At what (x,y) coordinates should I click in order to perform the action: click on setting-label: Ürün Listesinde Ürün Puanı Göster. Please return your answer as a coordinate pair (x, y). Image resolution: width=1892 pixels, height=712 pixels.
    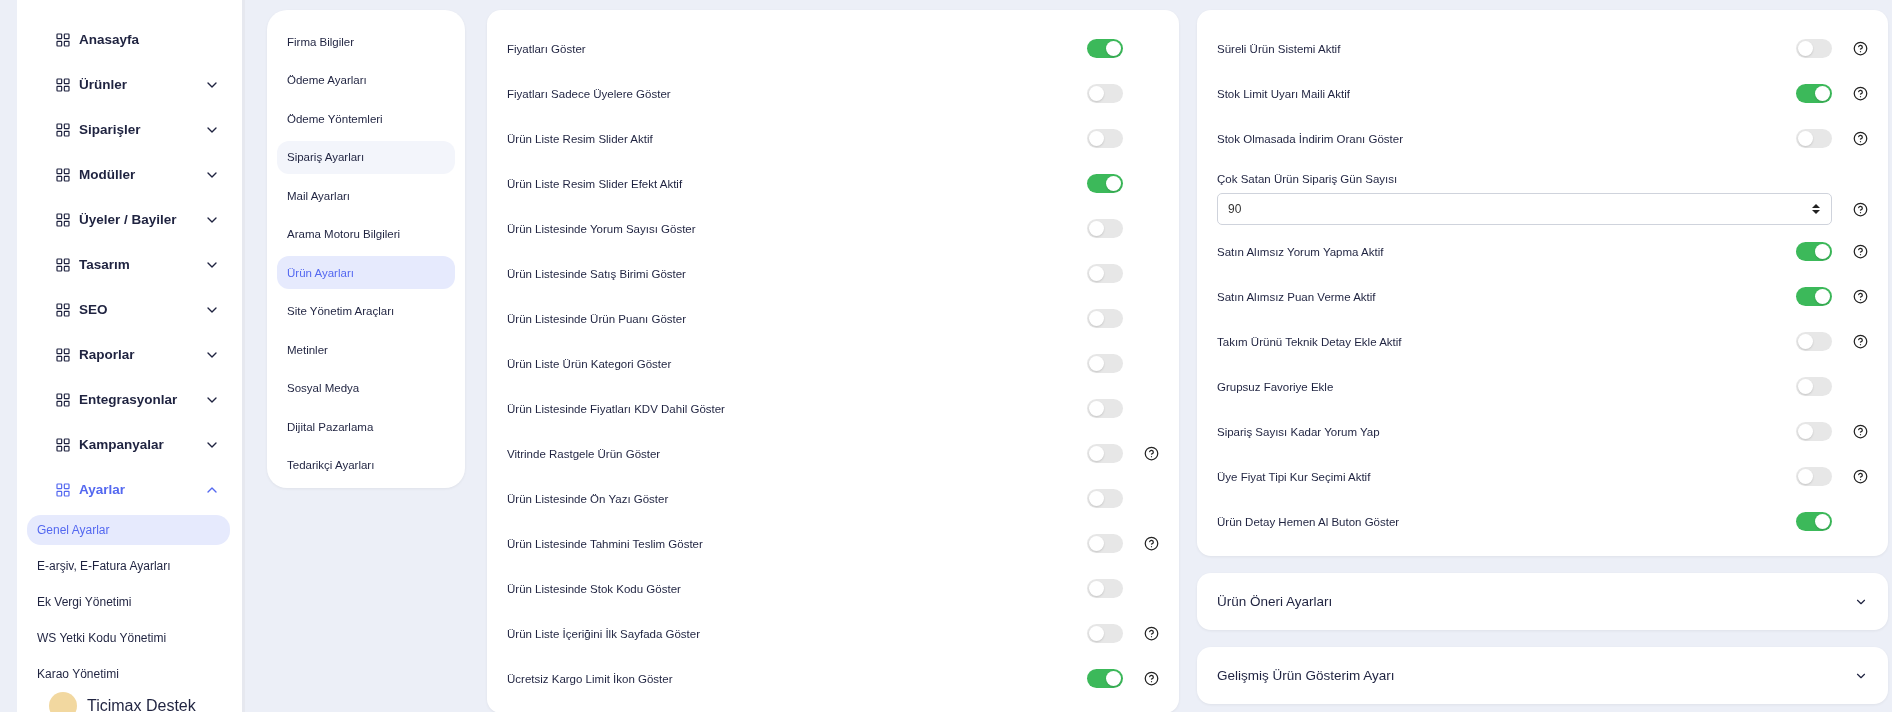
    Looking at the image, I should click on (597, 318).